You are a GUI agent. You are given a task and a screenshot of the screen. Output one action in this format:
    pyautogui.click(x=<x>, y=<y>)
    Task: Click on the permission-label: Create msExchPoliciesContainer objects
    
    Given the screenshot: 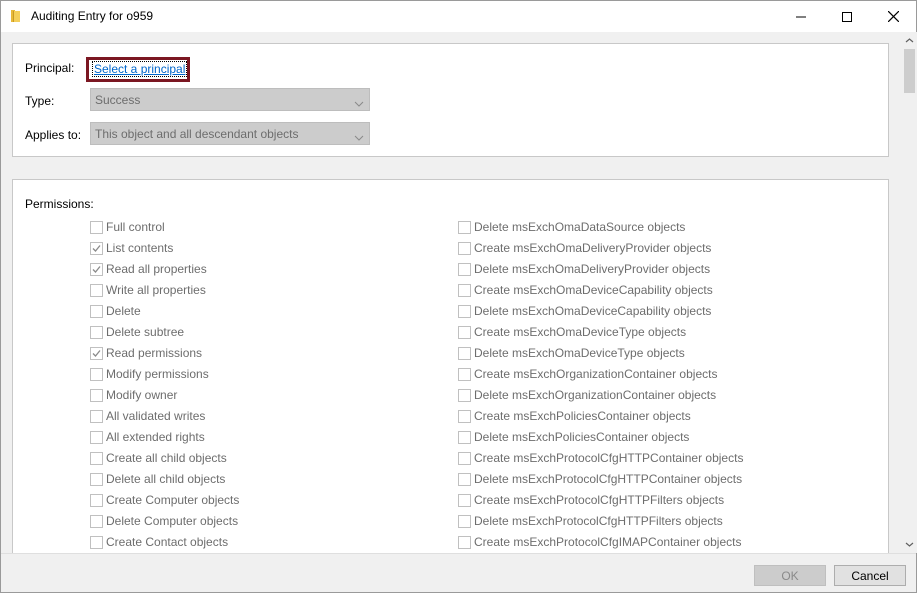 What is the action you would take?
    pyautogui.click(x=582, y=416)
    